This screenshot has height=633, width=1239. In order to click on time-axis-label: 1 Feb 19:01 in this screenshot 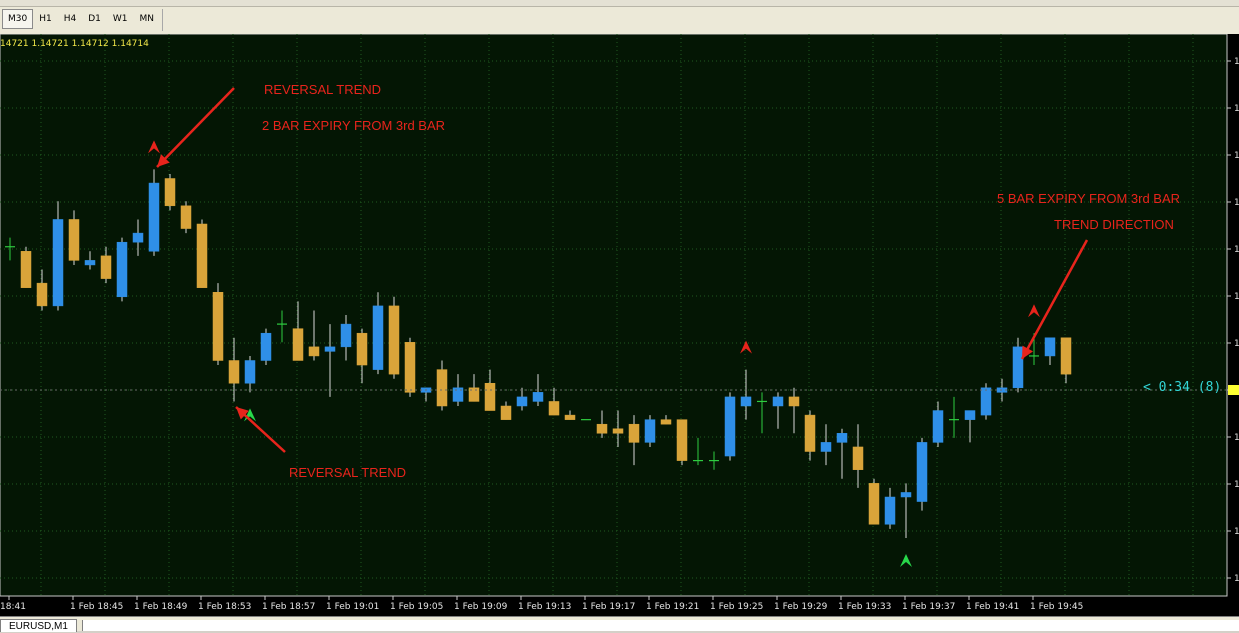, I will do `click(352, 607)`.